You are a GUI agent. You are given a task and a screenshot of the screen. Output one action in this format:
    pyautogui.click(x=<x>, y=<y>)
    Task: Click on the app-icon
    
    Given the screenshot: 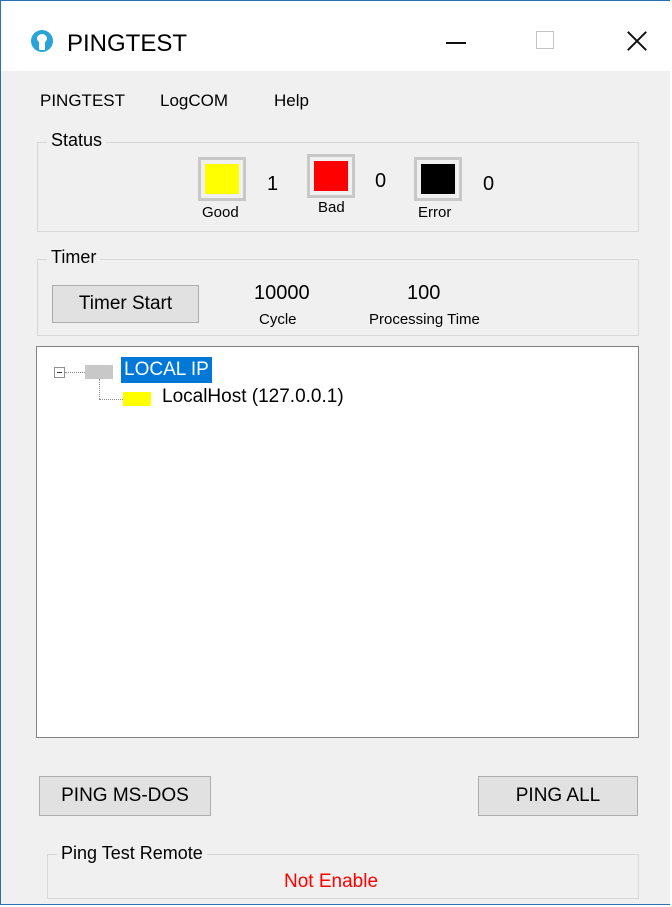 What is the action you would take?
    pyautogui.click(x=42, y=41)
    